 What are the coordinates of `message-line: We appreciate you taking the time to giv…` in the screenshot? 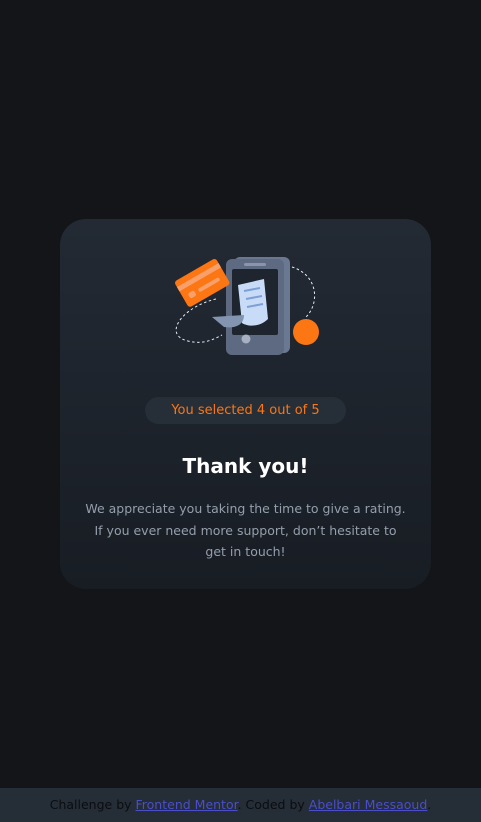 It's located at (245, 508).